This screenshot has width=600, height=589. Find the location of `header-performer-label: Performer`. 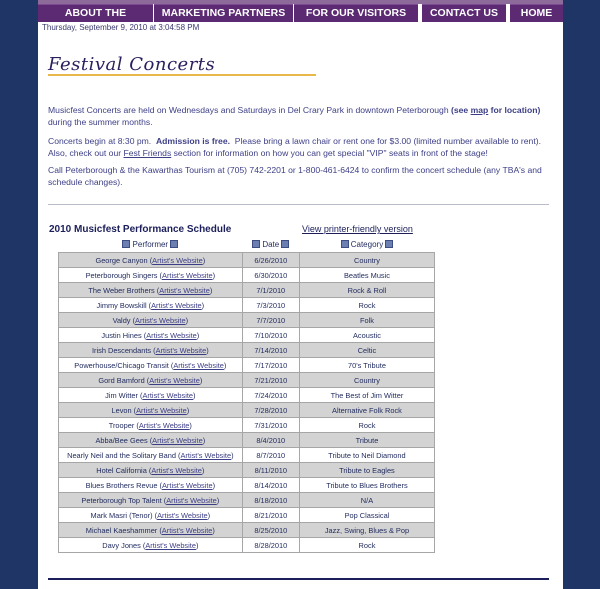

header-performer-label: Performer is located at coordinates (150, 244).